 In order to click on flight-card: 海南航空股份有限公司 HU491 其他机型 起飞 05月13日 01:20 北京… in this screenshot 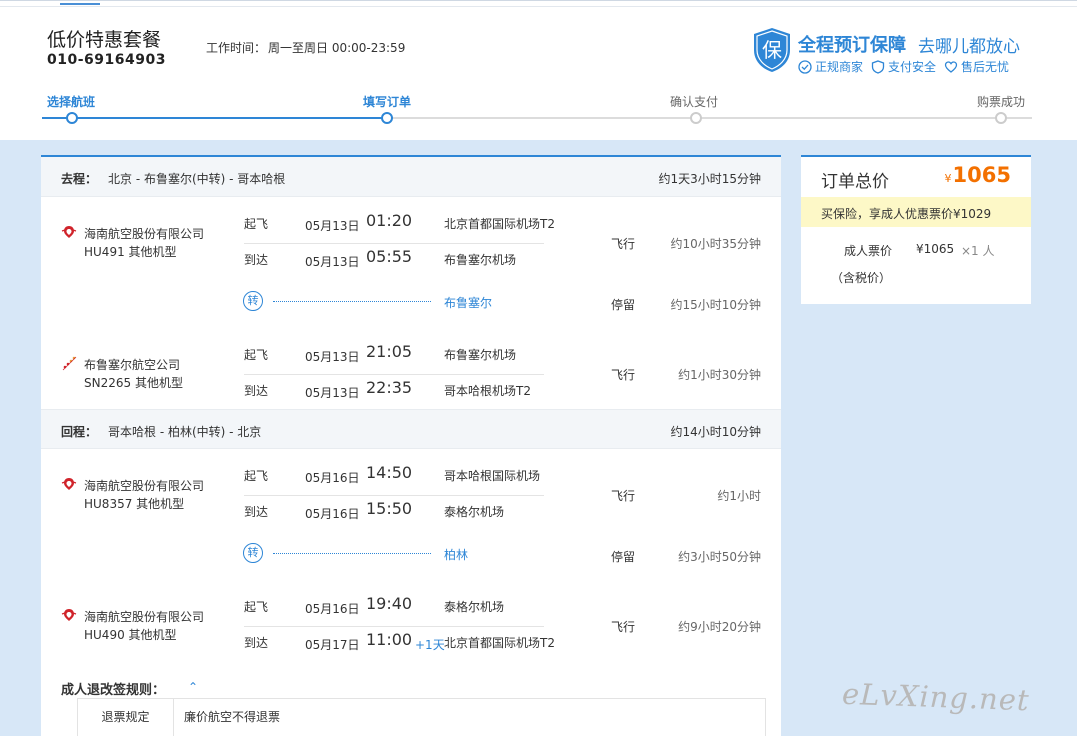, I will do `click(411, 234)`.